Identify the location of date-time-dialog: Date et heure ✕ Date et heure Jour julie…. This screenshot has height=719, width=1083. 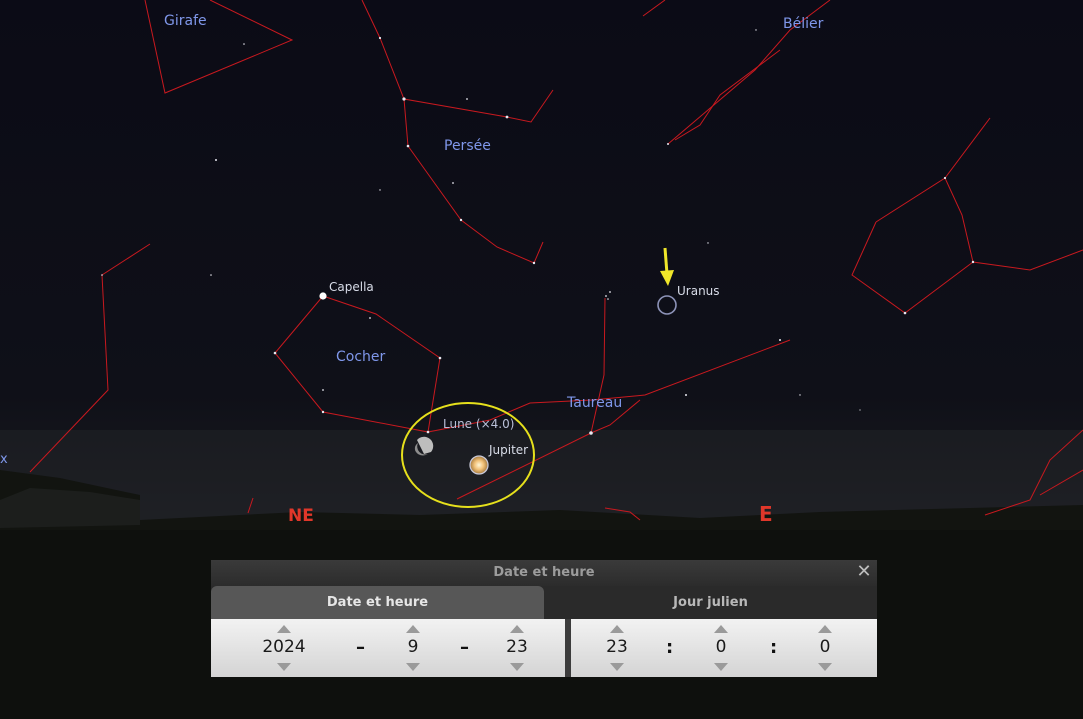
(544, 618).